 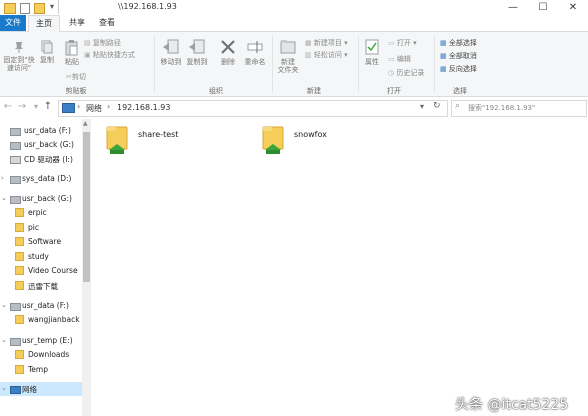 What do you see at coordinates (25, 8) in the screenshot?
I see `properties-quick-icon` at bounding box center [25, 8].